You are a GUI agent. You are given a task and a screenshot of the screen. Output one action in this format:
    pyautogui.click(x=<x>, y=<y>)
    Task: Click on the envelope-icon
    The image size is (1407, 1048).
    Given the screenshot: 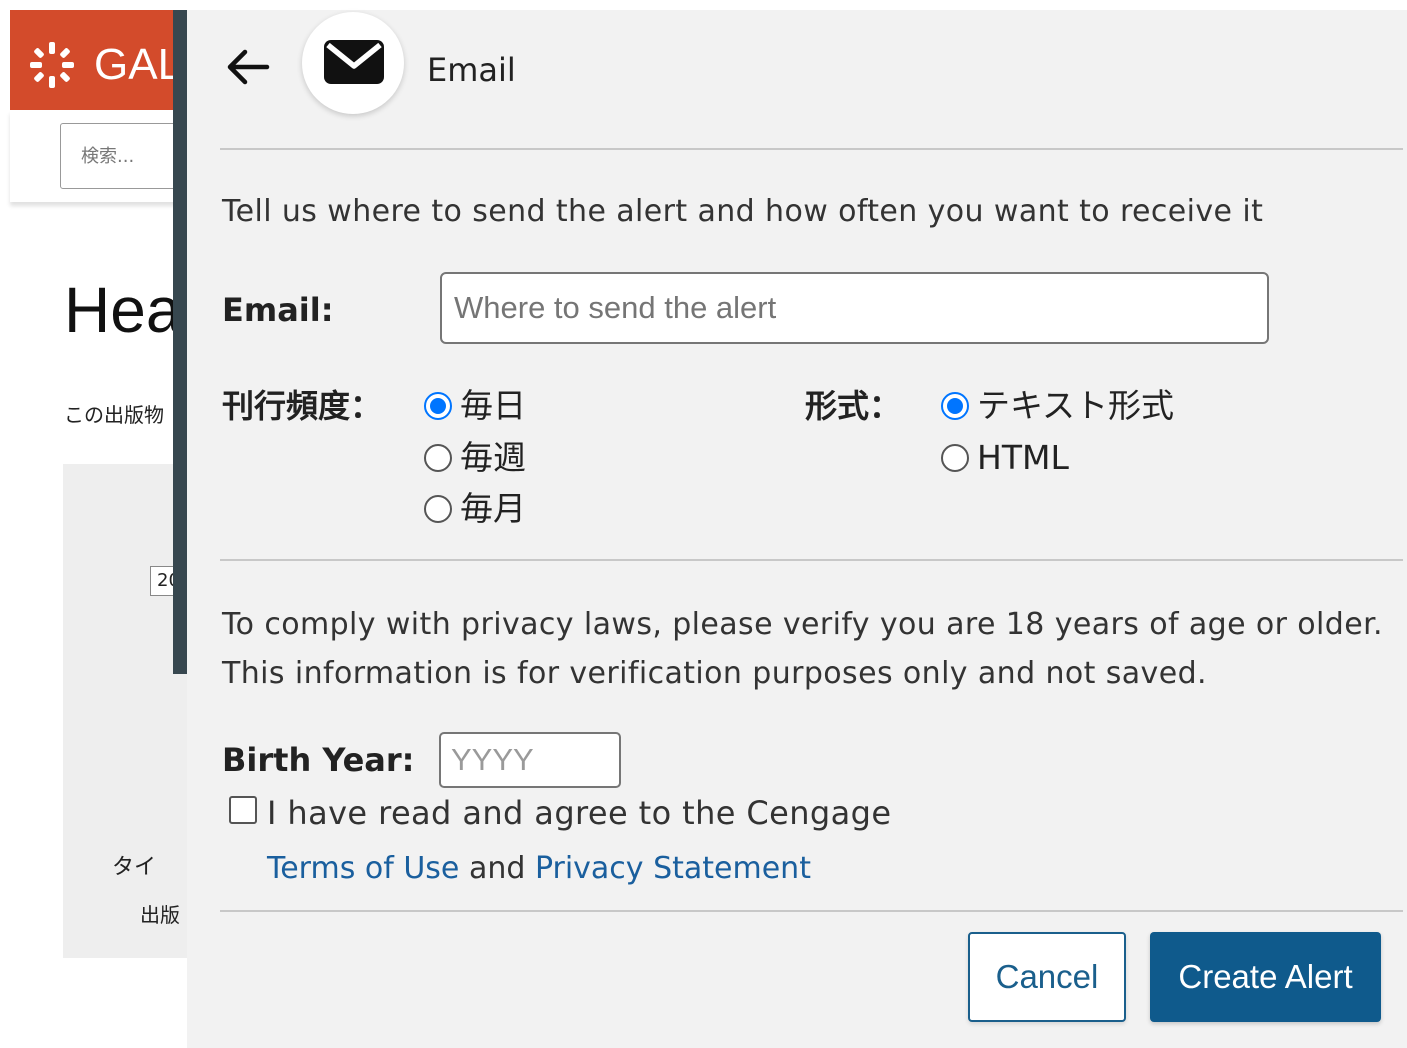 What is the action you would take?
    pyautogui.click(x=354, y=62)
    